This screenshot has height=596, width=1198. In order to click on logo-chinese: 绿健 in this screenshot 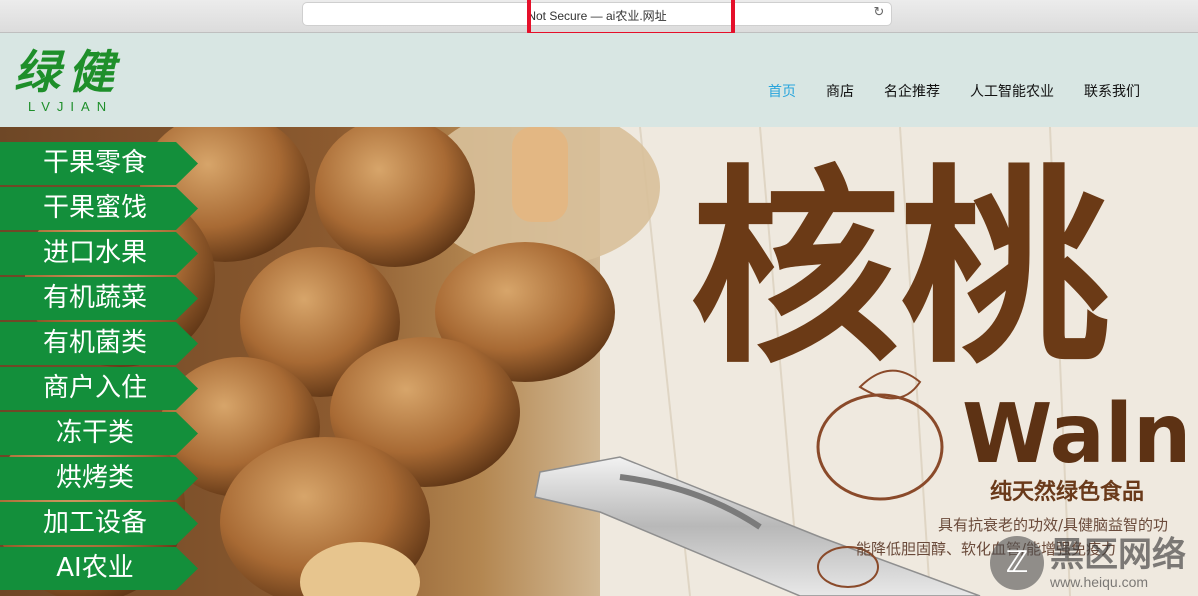, I will do `click(68, 72)`.